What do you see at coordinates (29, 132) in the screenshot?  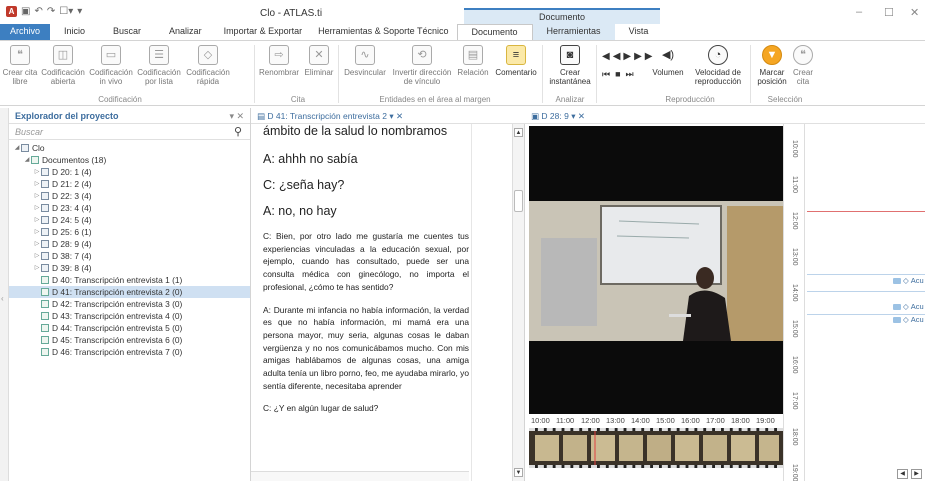 I see `search-input: Buscar` at bounding box center [29, 132].